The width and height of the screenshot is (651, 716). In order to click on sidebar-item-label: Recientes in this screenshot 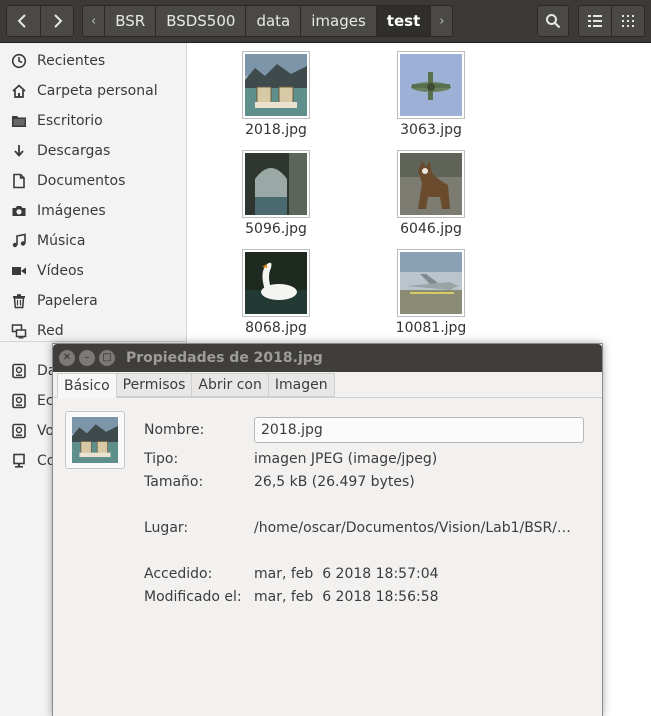, I will do `click(71, 61)`.